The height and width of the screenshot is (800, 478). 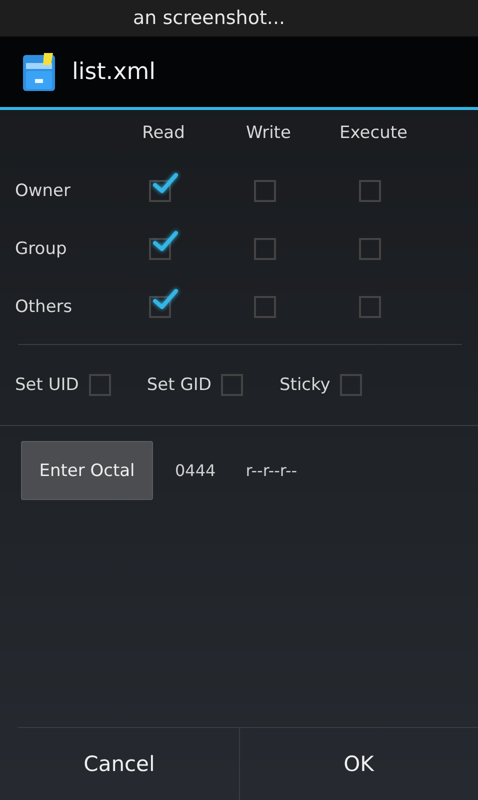 I want to click on file-cabinet-icon, so click(x=40, y=72).